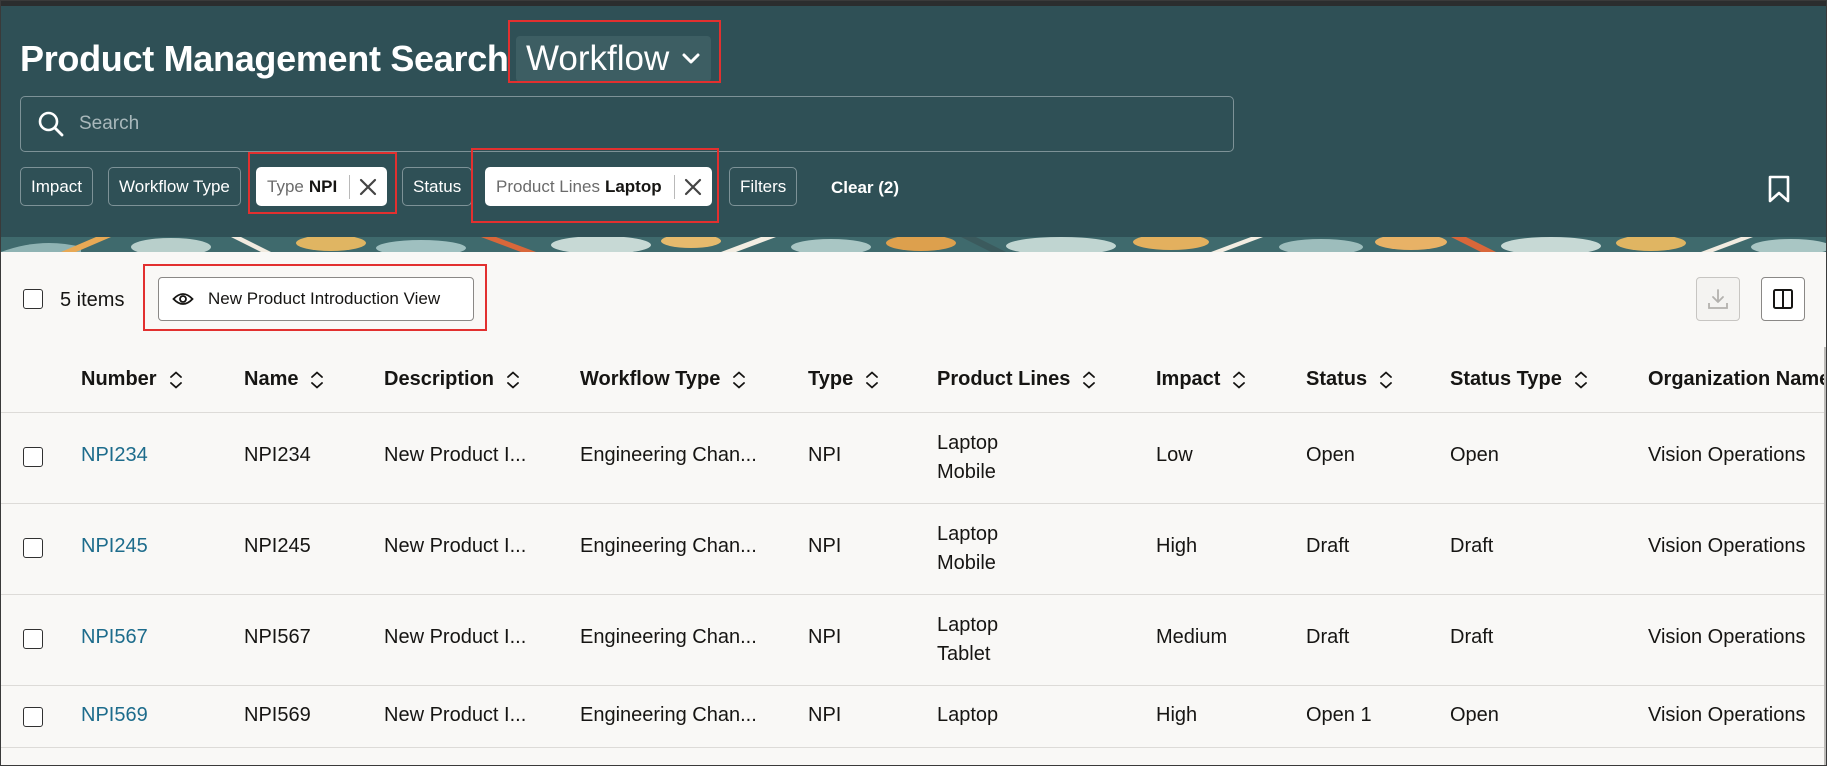 The height and width of the screenshot is (766, 1827). I want to click on filter-chip-product-lines: Product Lines Laptop, so click(598, 186).